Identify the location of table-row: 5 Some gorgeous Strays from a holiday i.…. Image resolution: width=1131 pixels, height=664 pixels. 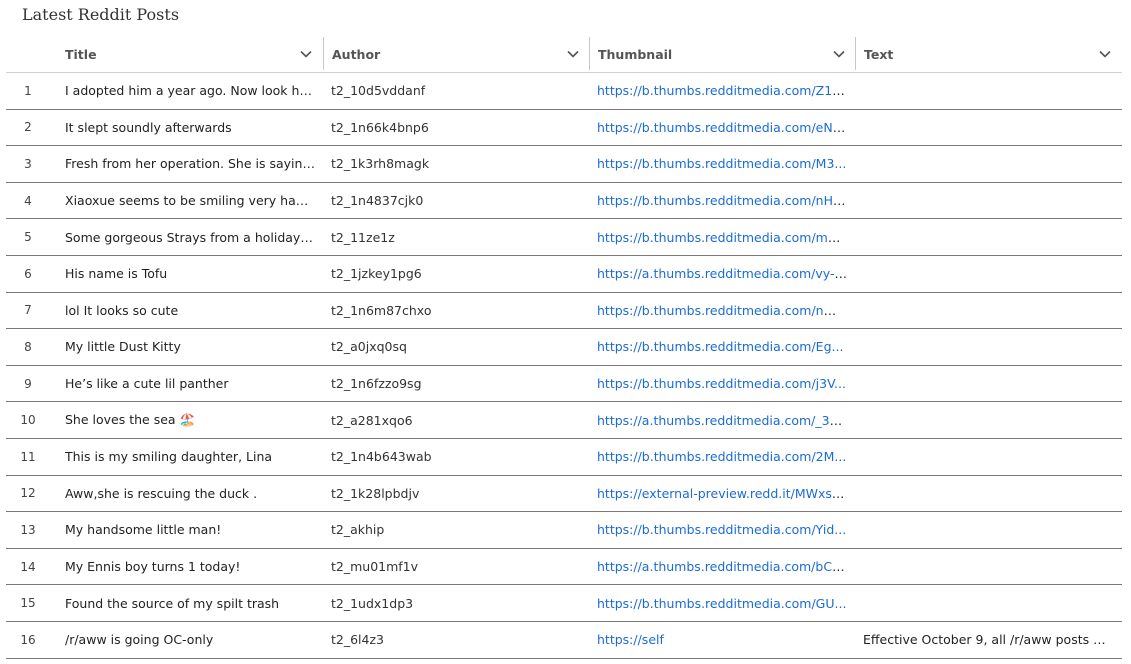
(564, 237).